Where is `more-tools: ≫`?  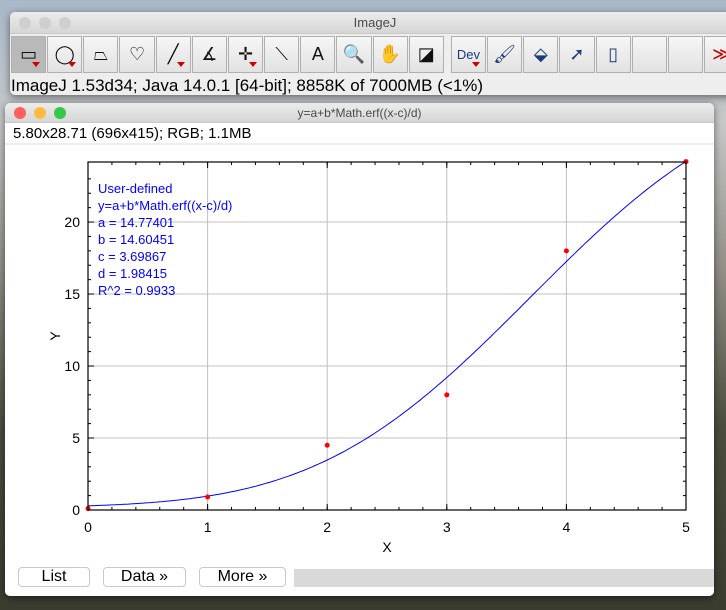
more-tools: ≫ is located at coordinates (714, 54).